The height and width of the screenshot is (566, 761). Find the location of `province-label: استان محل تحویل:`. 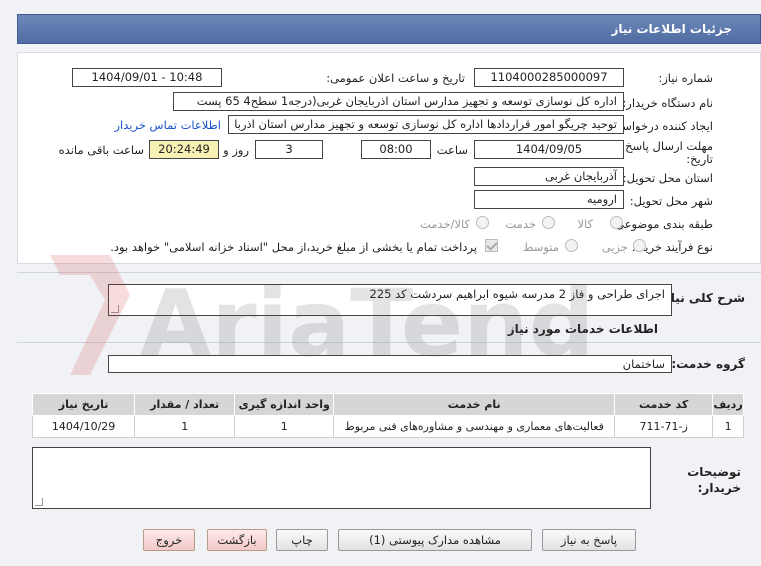

province-label: استان محل تحویل: is located at coordinates (667, 178).